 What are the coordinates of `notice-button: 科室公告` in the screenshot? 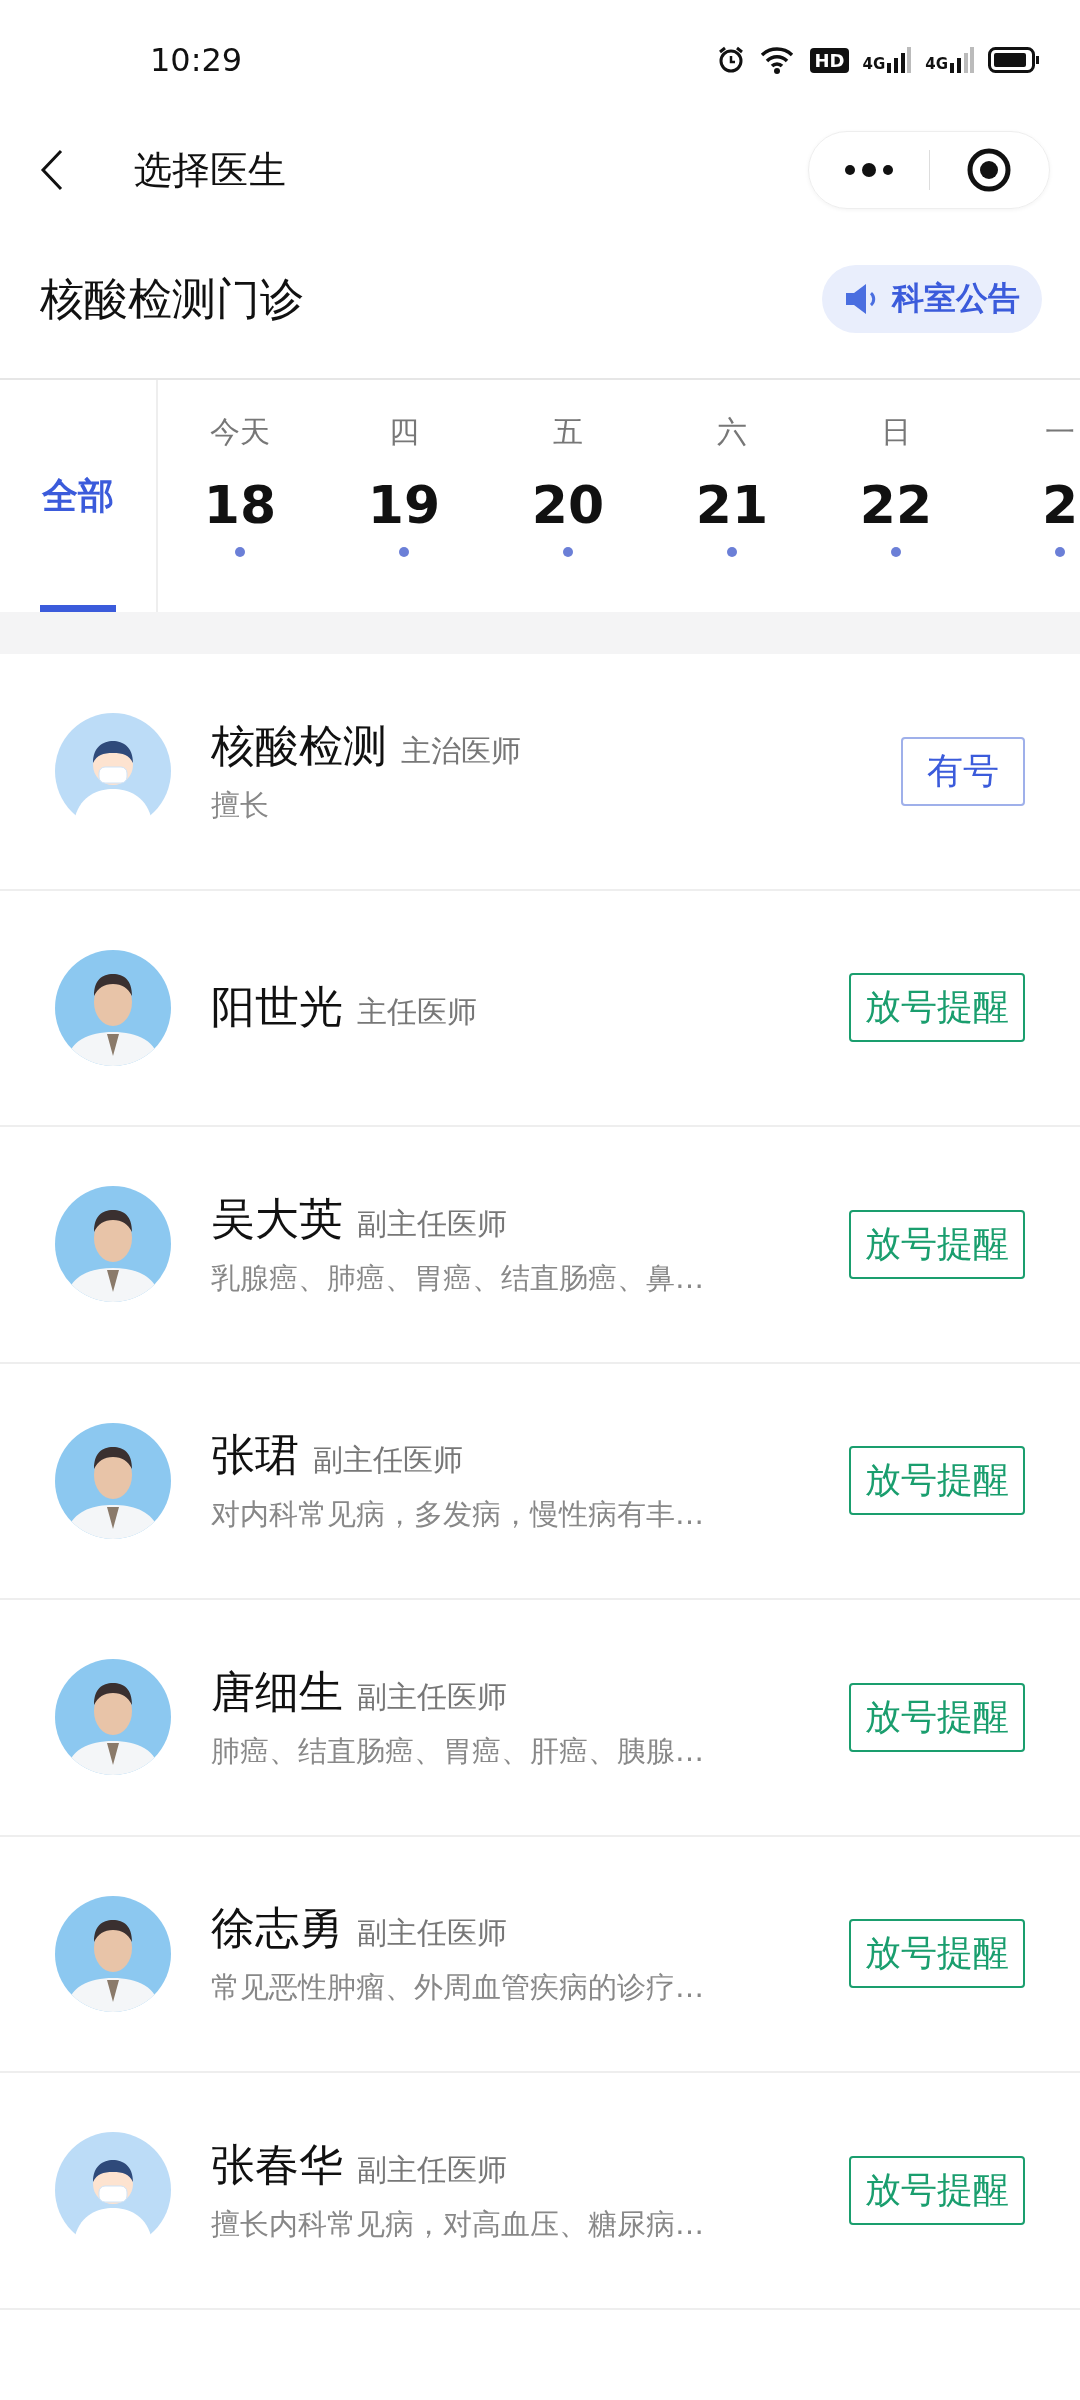 It's located at (932, 299).